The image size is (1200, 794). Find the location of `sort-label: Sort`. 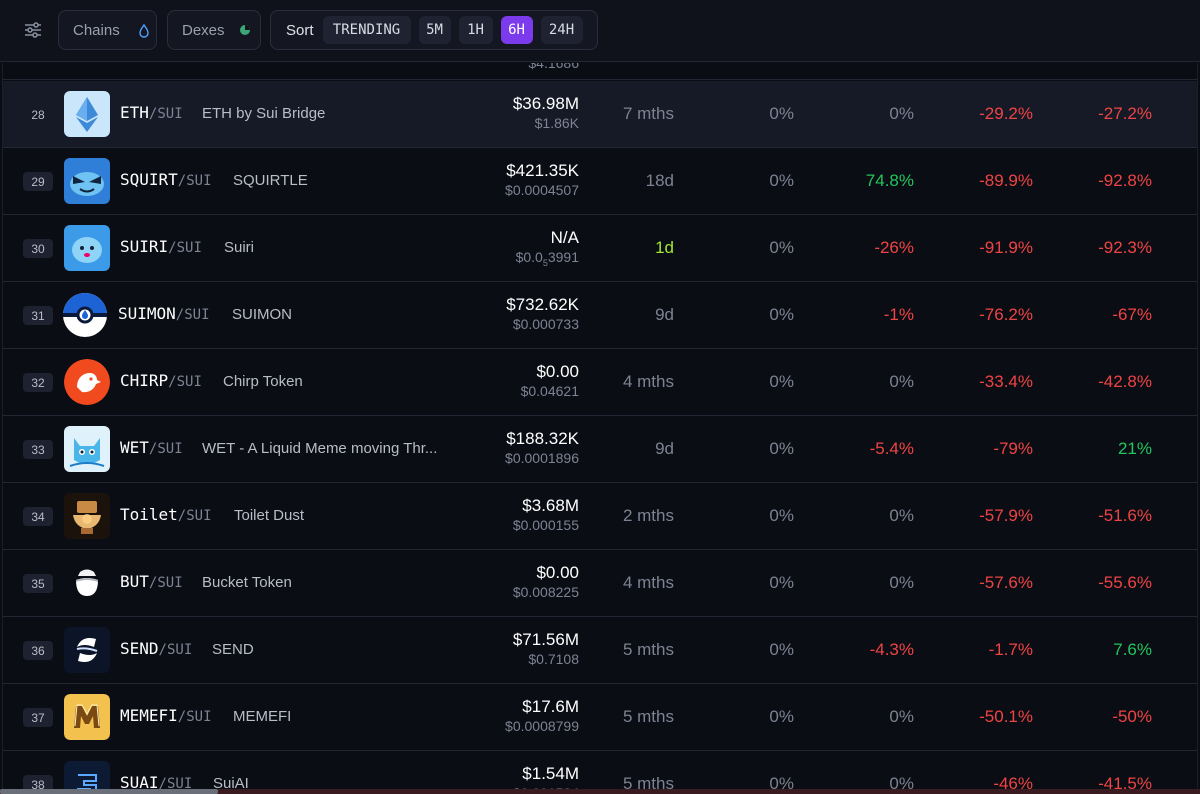

sort-label: Sort is located at coordinates (300, 30).